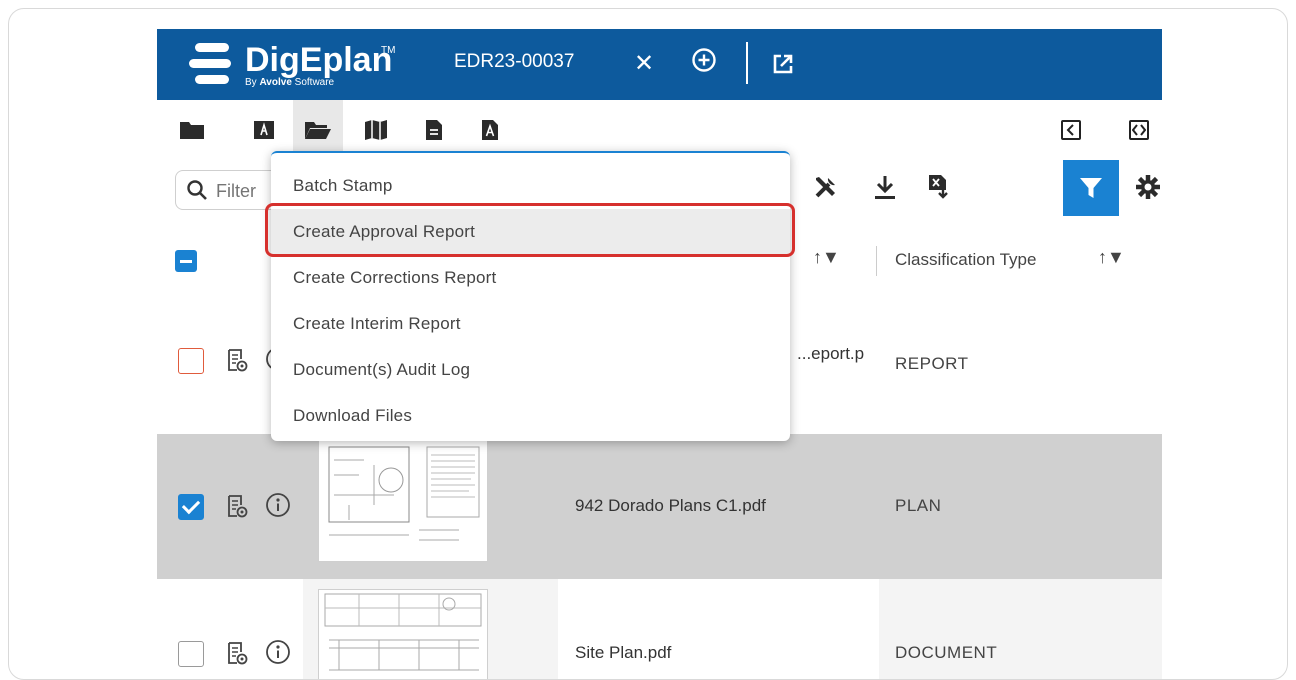 The image size is (1296, 680). Describe the element at coordinates (313, 82) in the screenshot. I see `logo-sub-suffix: Software` at that location.